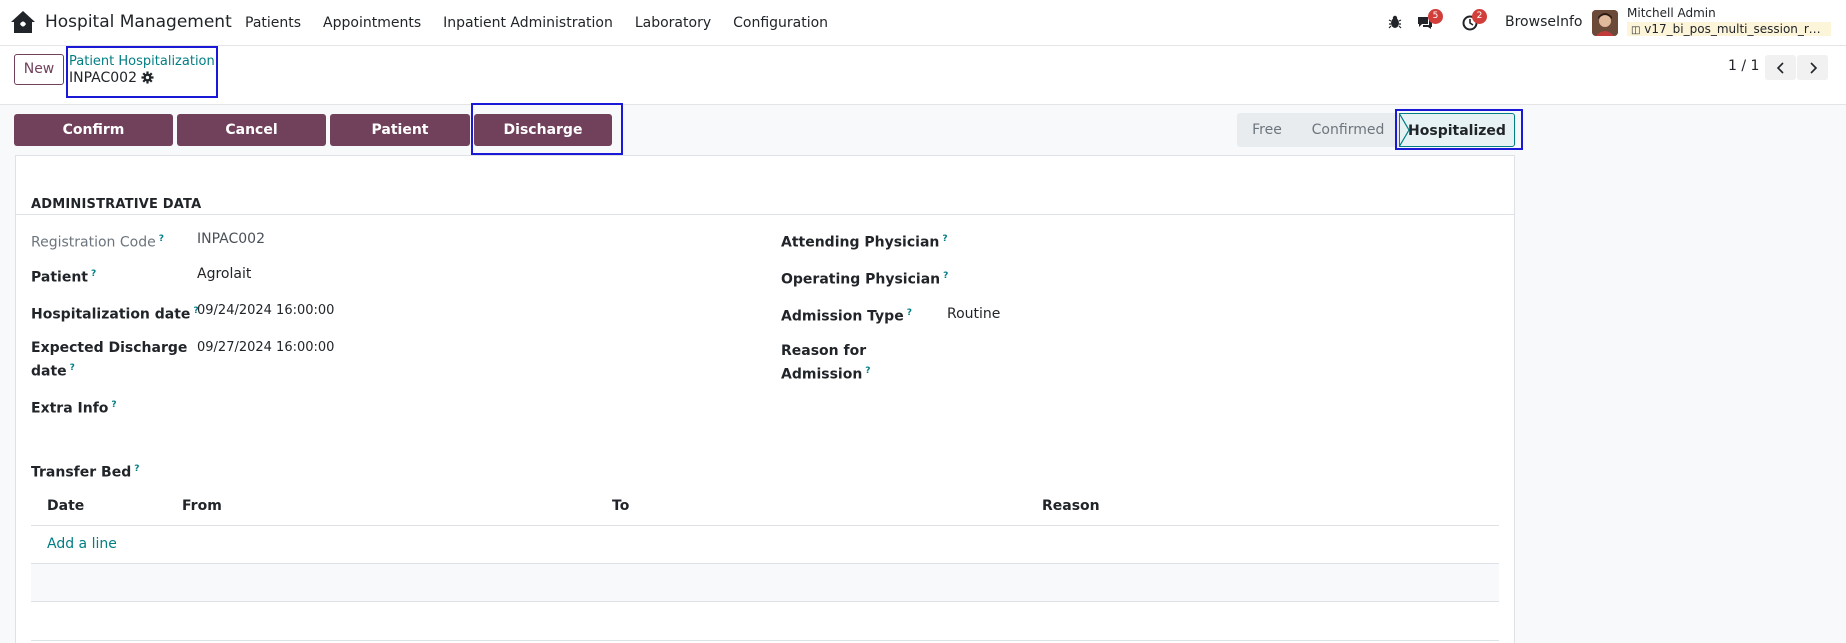 The width and height of the screenshot is (1846, 643). I want to click on stage-free: Free, so click(1267, 130).